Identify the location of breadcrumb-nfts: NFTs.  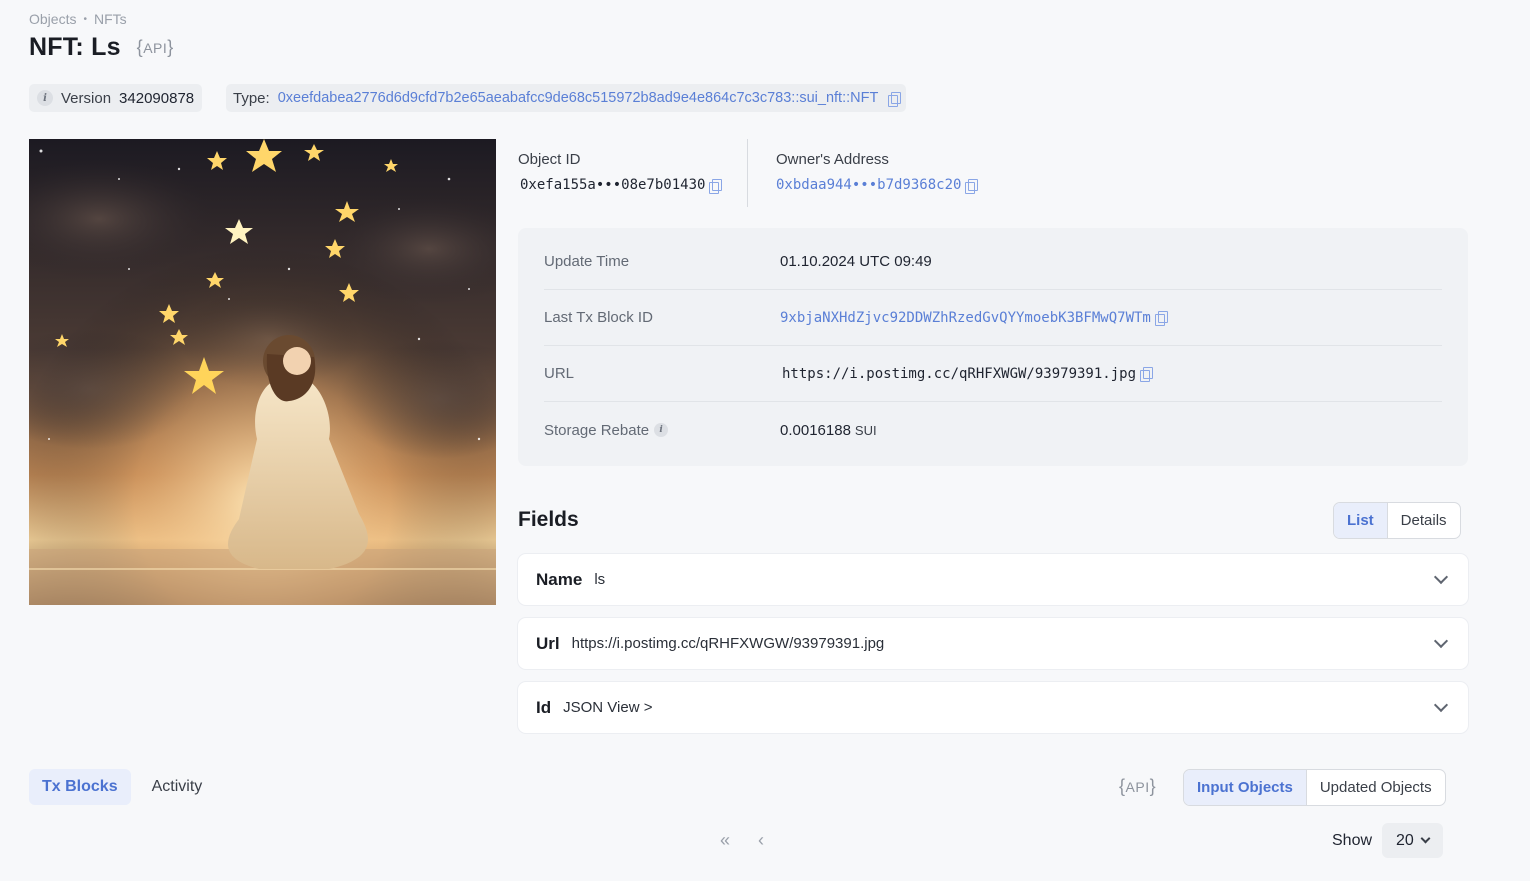
(110, 19).